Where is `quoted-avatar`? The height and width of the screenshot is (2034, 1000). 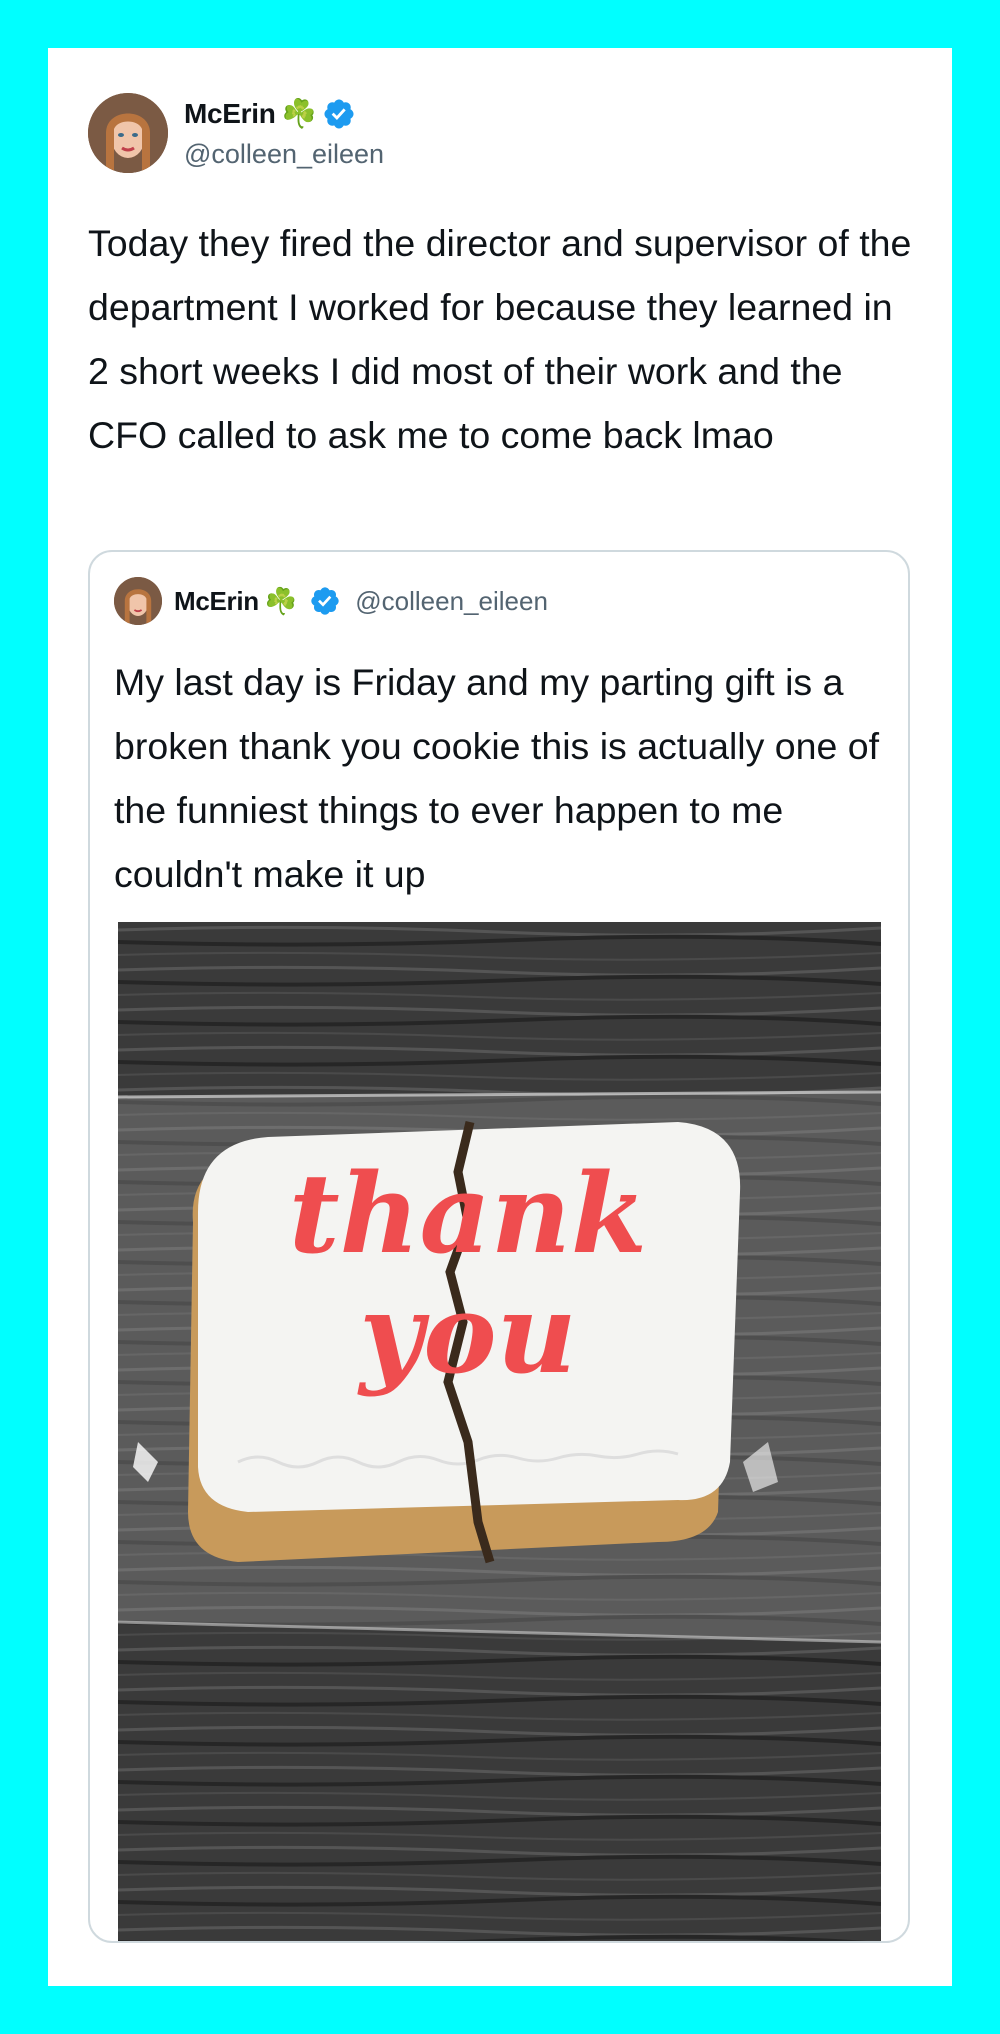 quoted-avatar is located at coordinates (138, 601).